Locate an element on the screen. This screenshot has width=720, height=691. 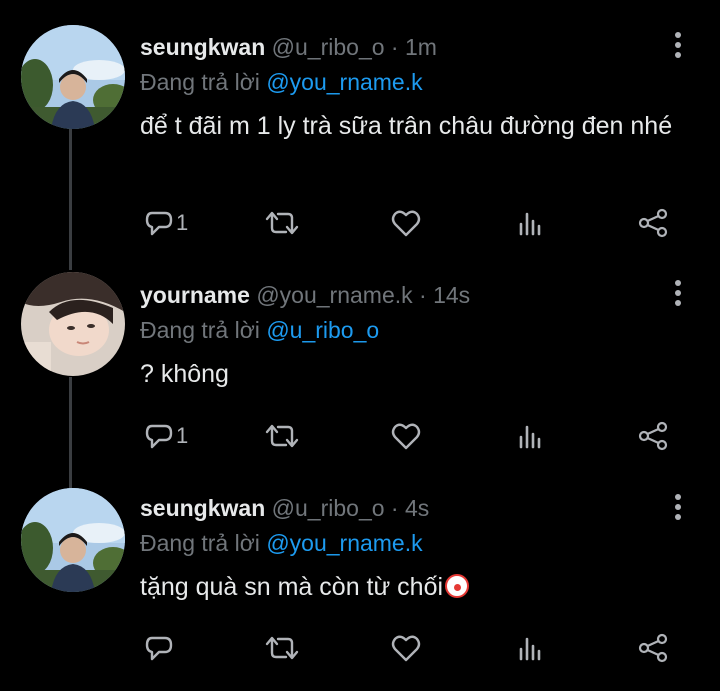
reply-button is located at coordinates (160, 648).